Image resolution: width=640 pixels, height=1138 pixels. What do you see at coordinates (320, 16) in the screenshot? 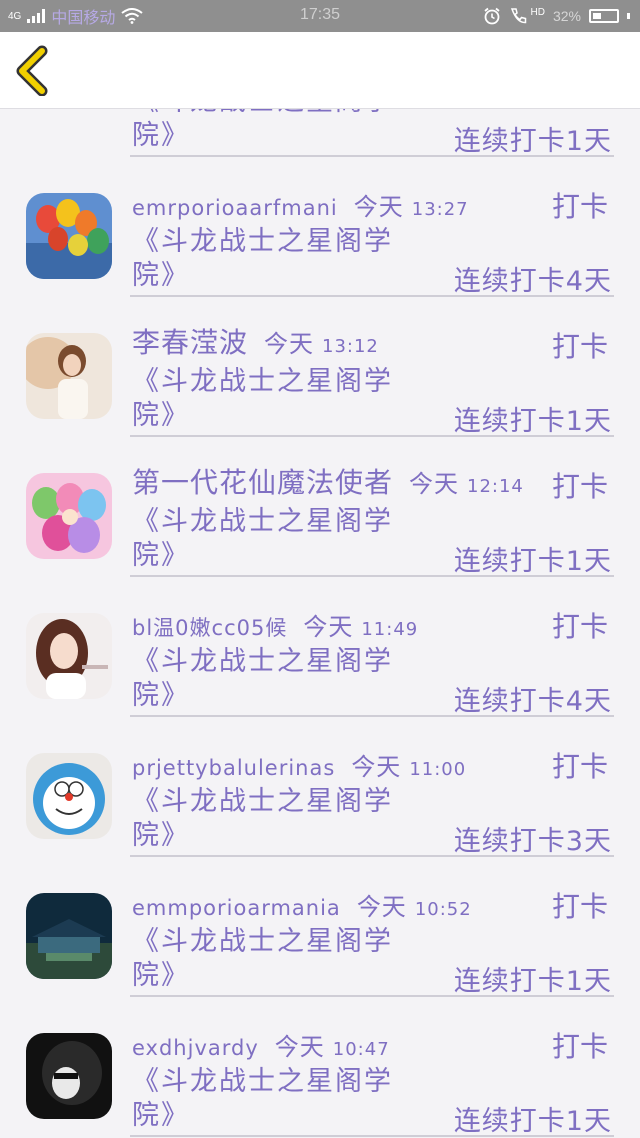
I see `status-bar: 4G 中国移动 17:35 HD 32%` at bounding box center [320, 16].